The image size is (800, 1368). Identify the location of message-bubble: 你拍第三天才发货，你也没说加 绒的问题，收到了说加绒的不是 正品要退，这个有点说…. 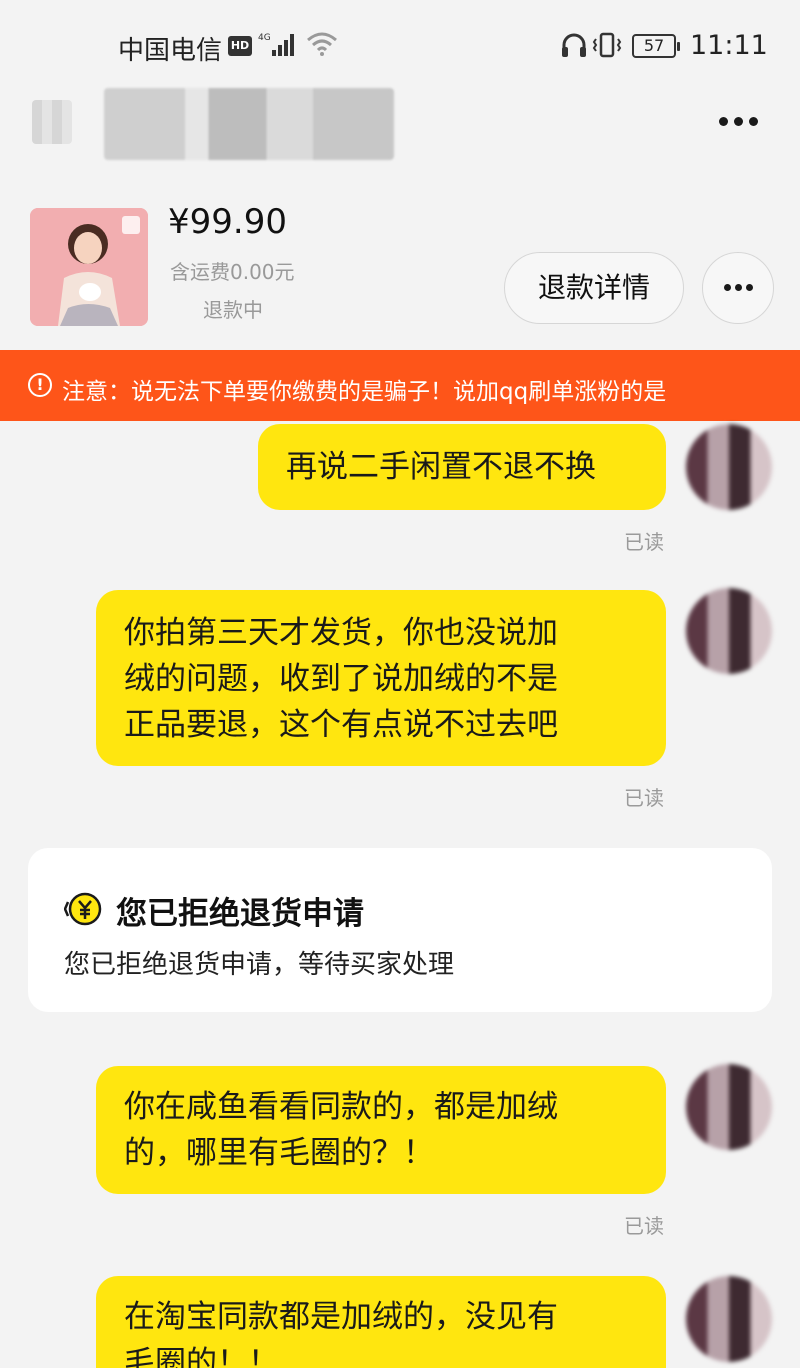
(381, 678).